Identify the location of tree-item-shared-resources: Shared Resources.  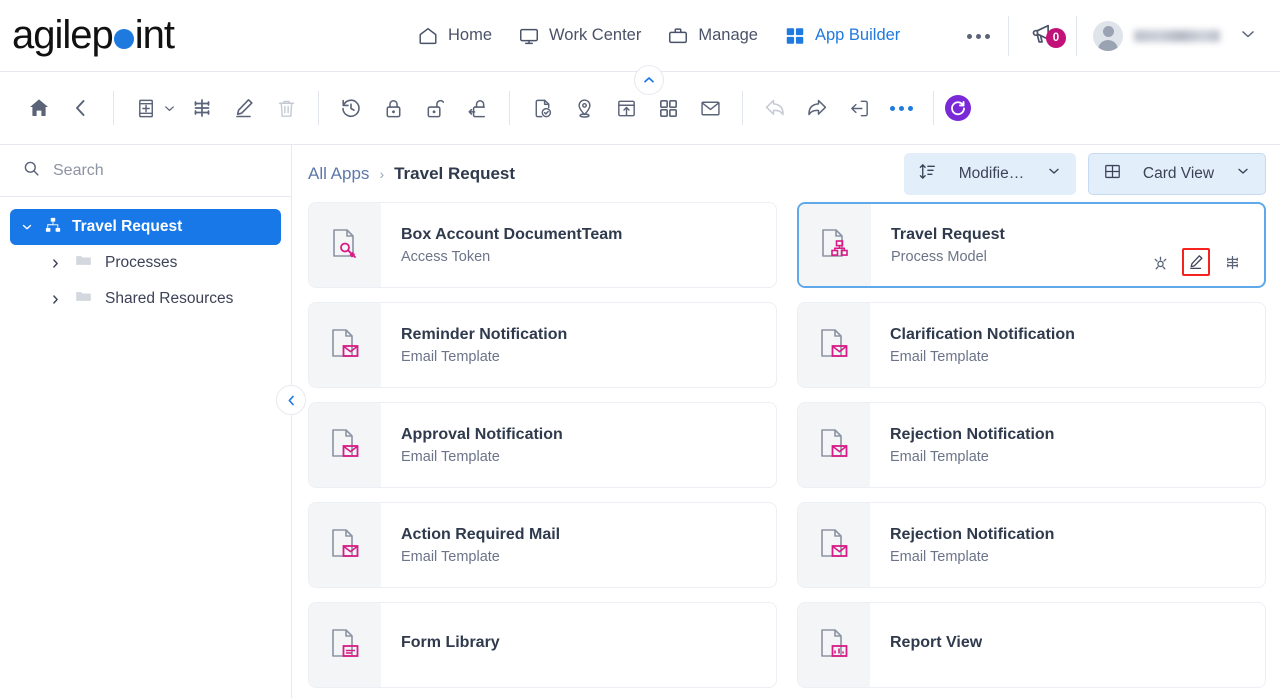
(159, 299).